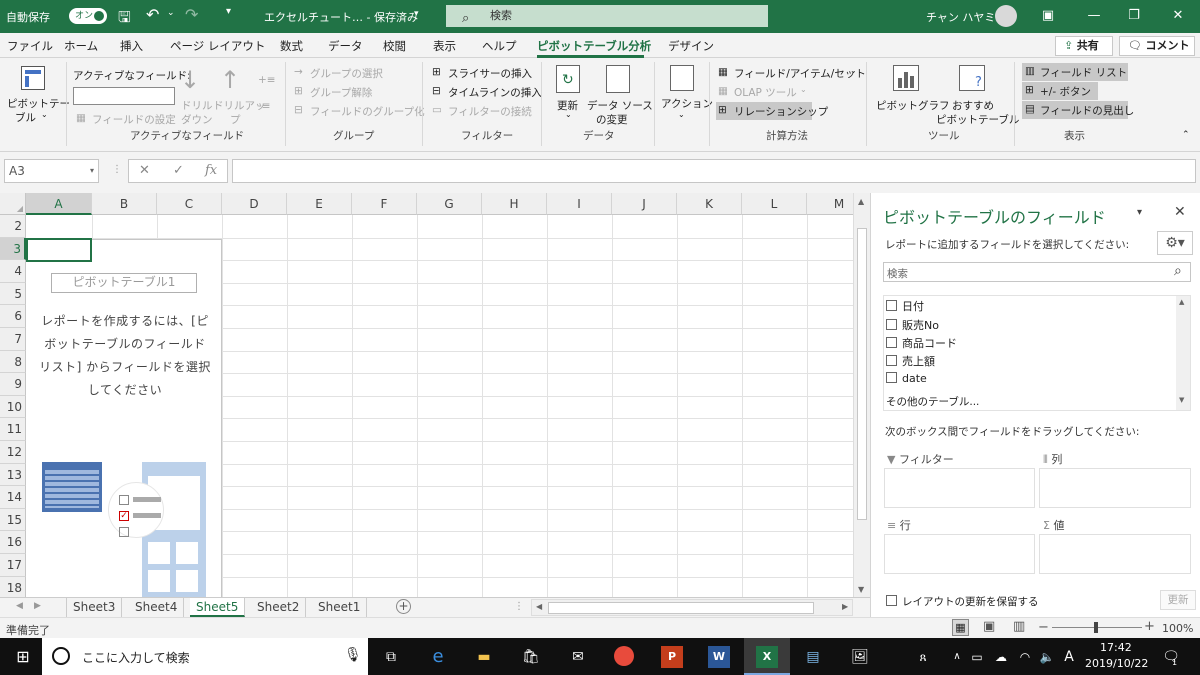 The width and height of the screenshot is (1200, 675). What do you see at coordinates (1149, 626) in the screenshot?
I see `zoom-in-icon: +` at bounding box center [1149, 626].